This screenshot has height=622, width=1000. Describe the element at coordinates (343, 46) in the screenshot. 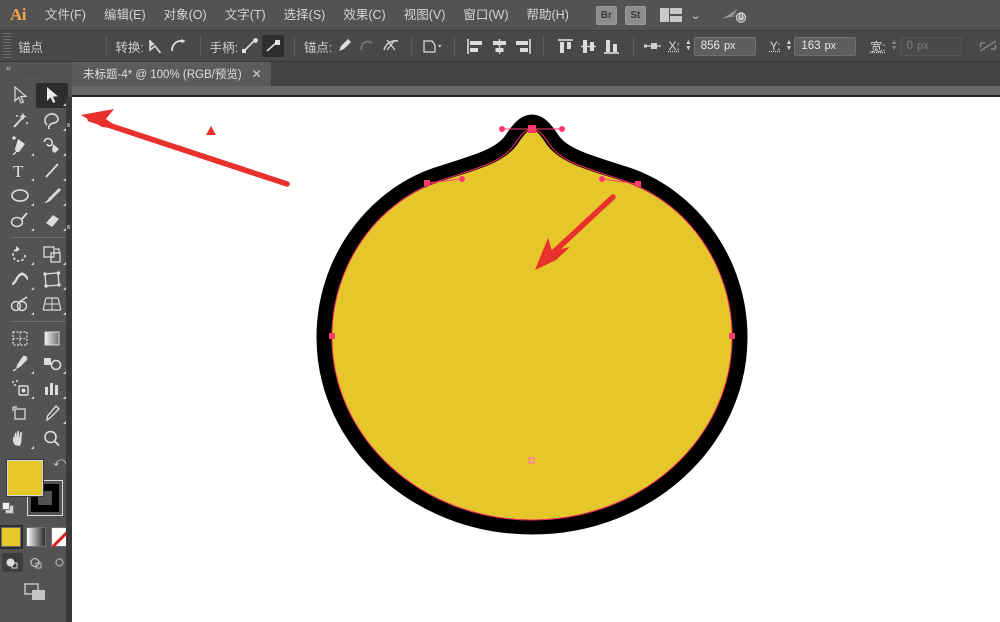

I see `remove-anchor-icon` at that location.